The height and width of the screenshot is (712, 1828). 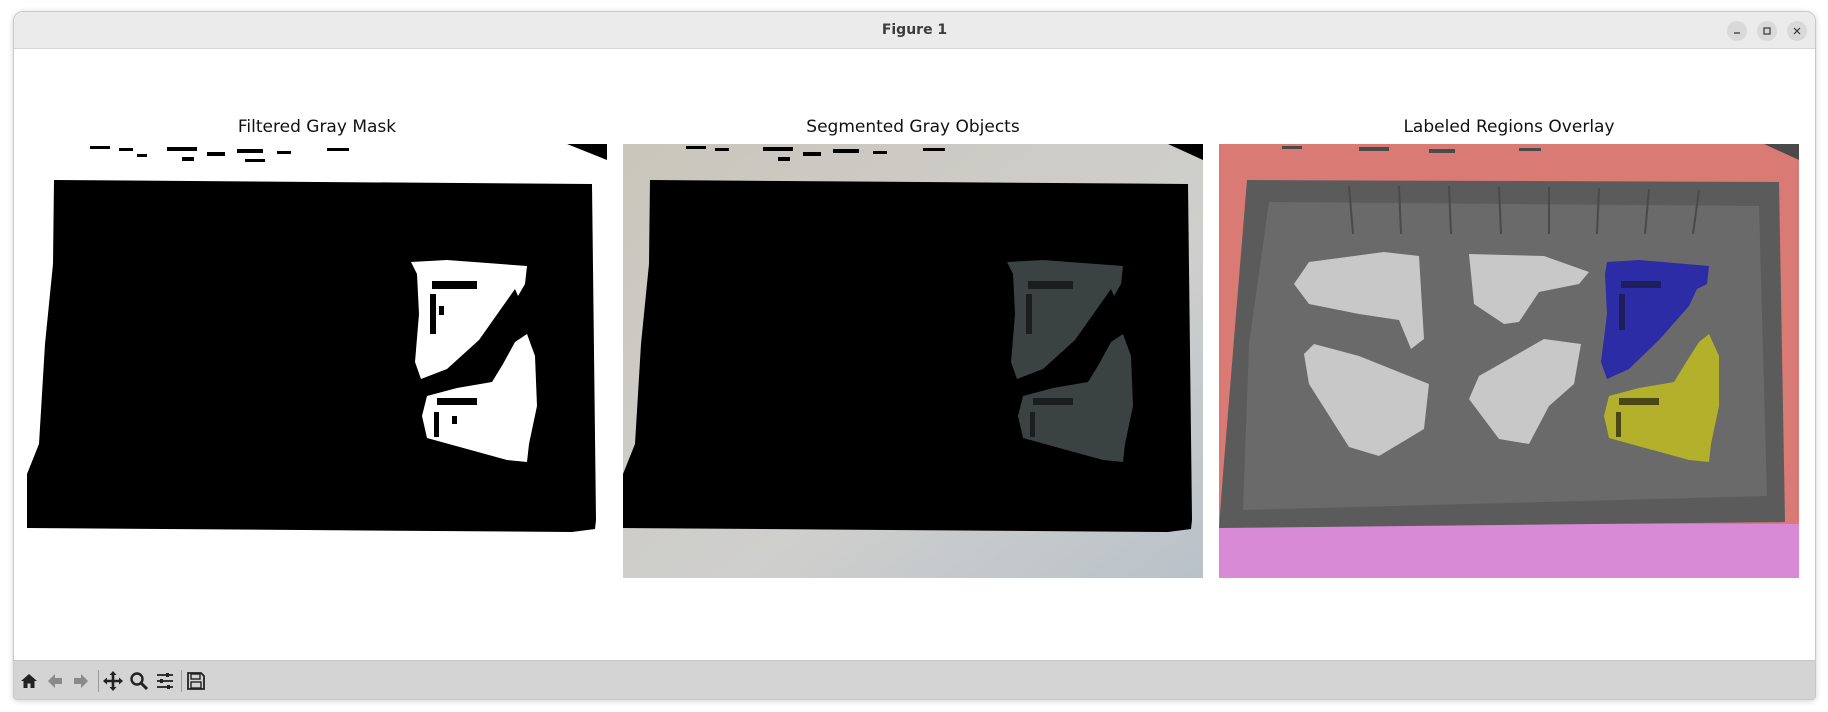 I want to click on subplot-title-labeled-regions: Labeled Regions Overlay, so click(x=1509, y=127).